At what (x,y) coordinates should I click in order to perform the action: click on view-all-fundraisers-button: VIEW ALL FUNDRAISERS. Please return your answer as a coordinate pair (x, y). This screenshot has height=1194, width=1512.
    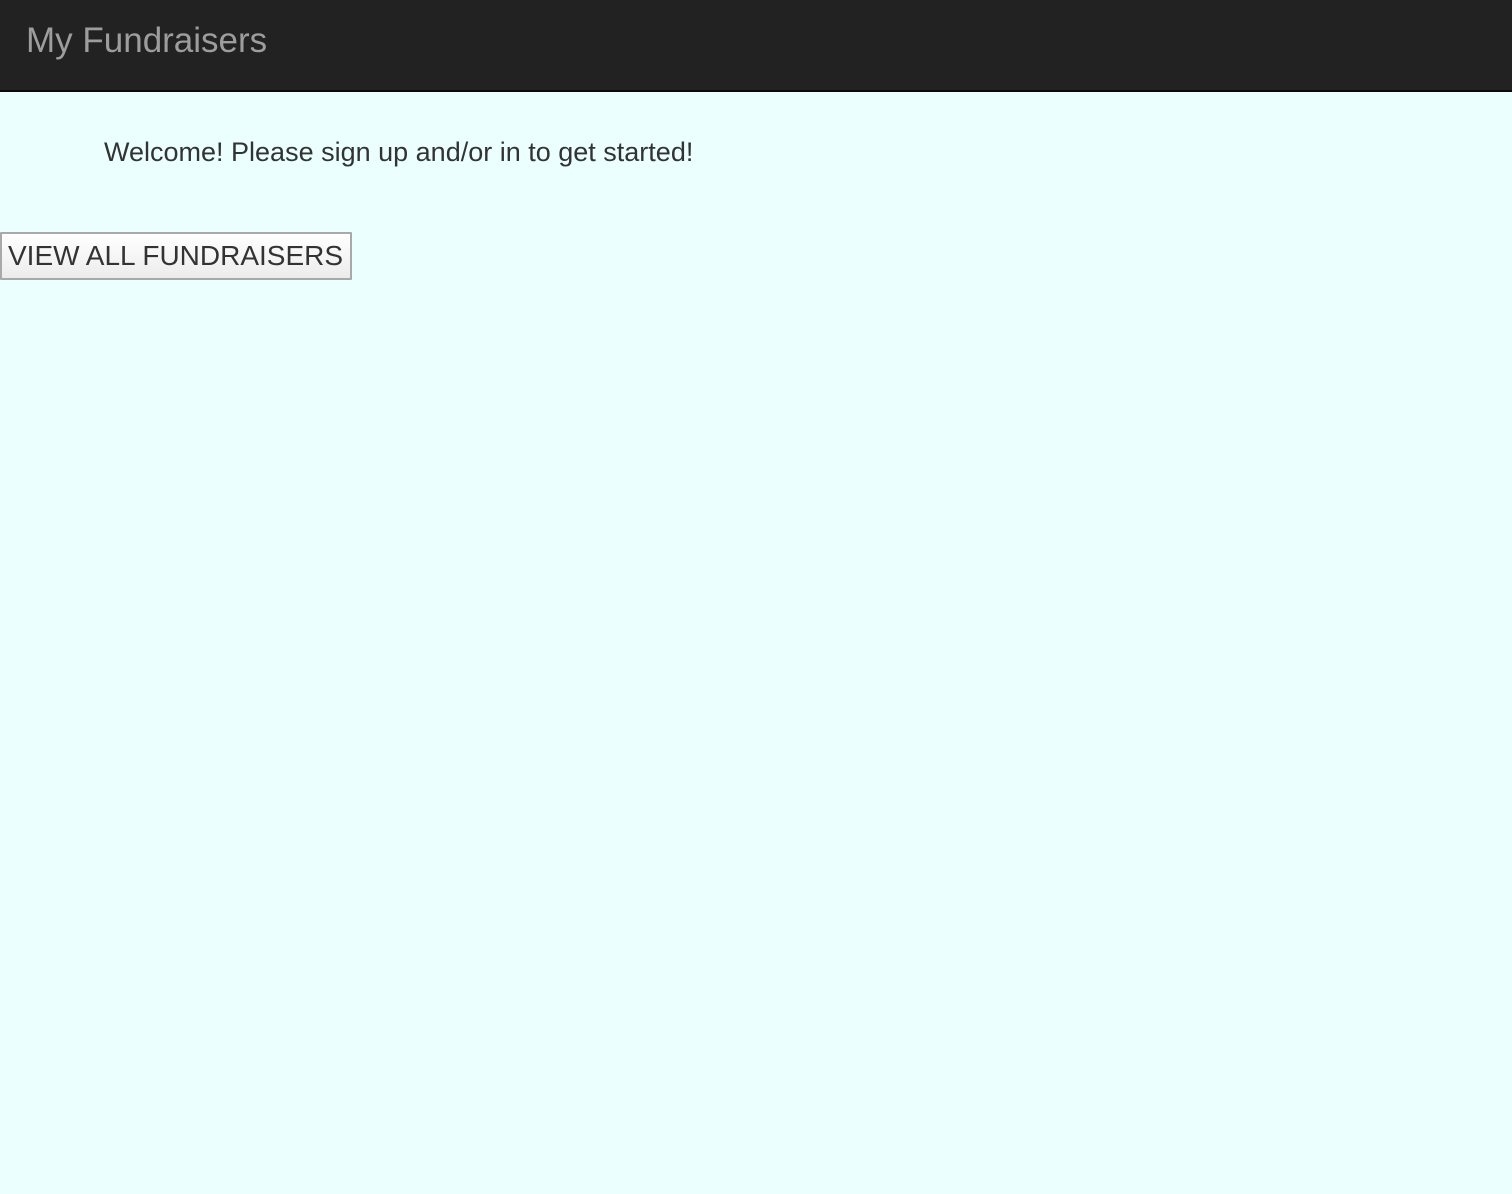
    Looking at the image, I should click on (176, 256).